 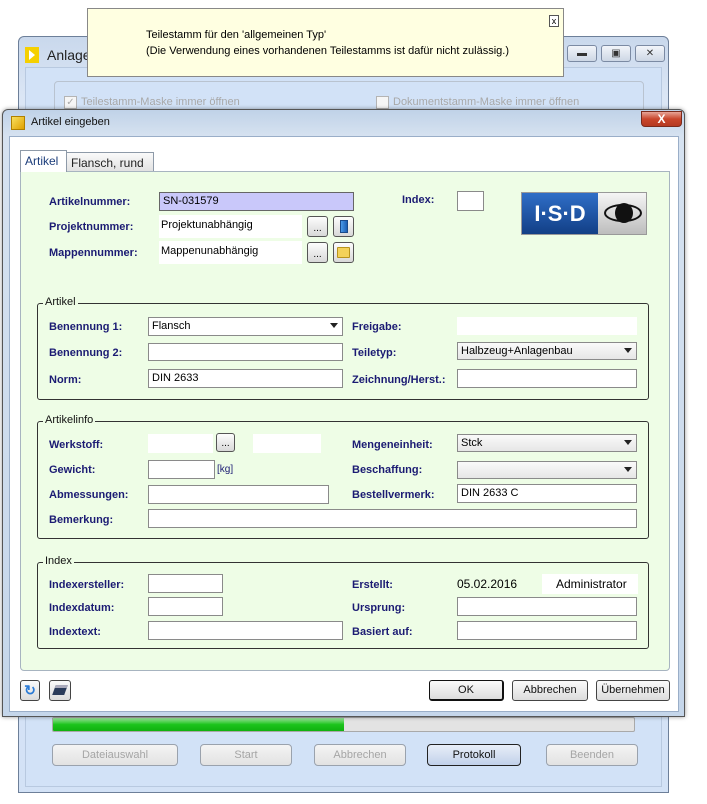 What do you see at coordinates (372, 585) in the screenshot?
I see `erstellt-label: Erstellt:` at bounding box center [372, 585].